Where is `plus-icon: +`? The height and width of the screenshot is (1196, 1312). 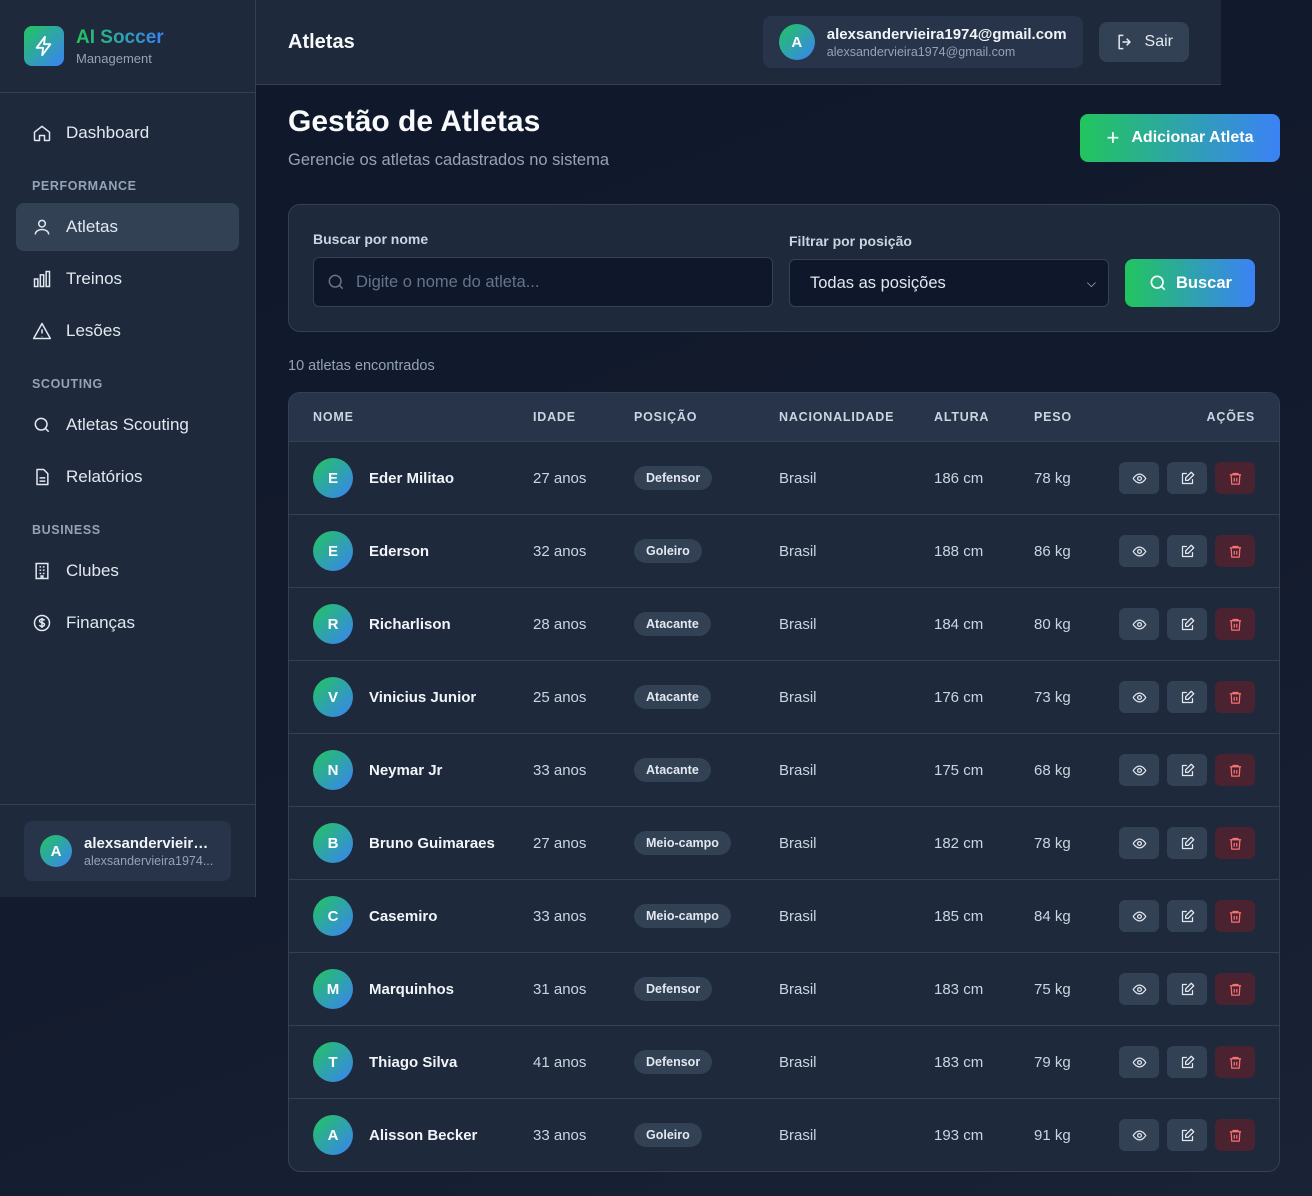 plus-icon: + is located at coordinates (1113, 137).